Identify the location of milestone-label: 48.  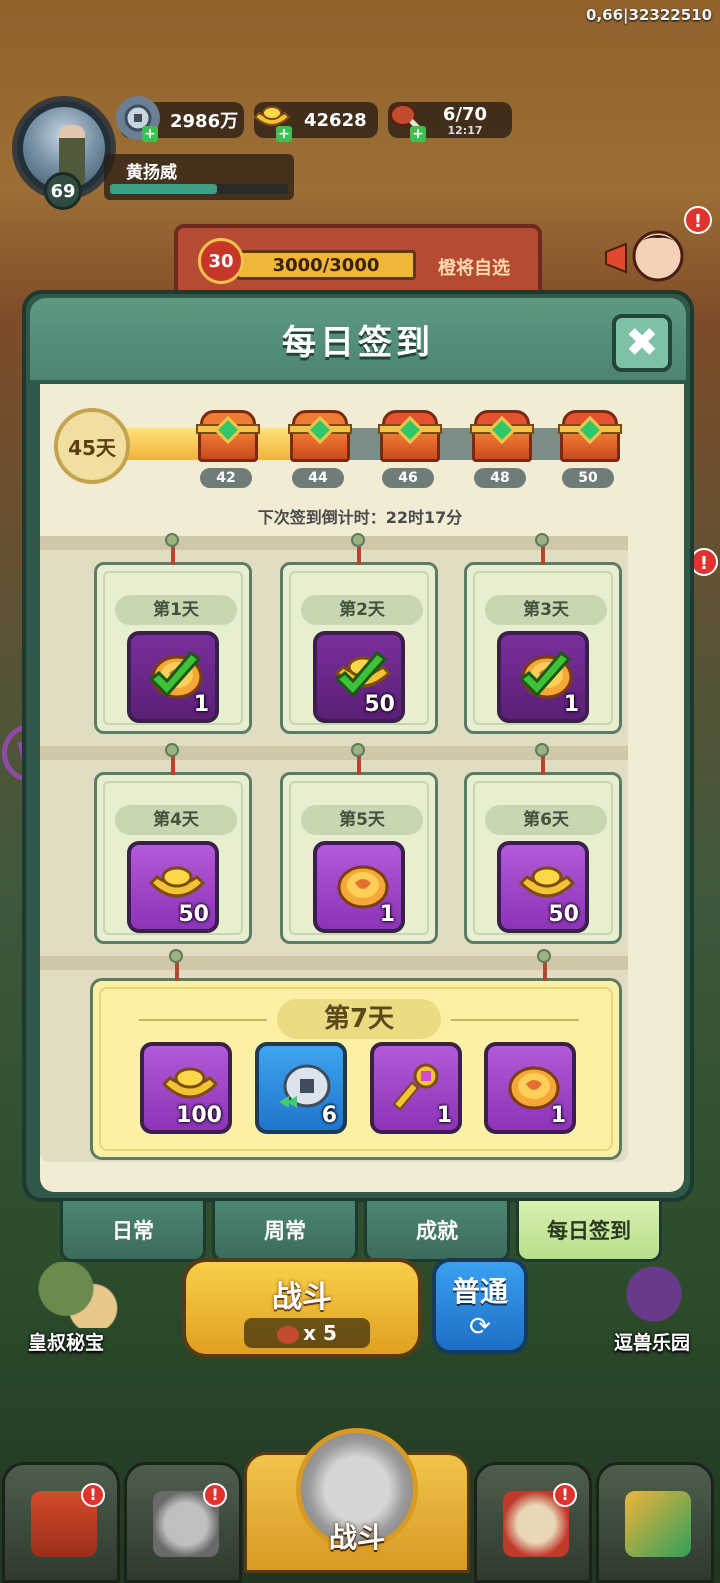
(500, 478).